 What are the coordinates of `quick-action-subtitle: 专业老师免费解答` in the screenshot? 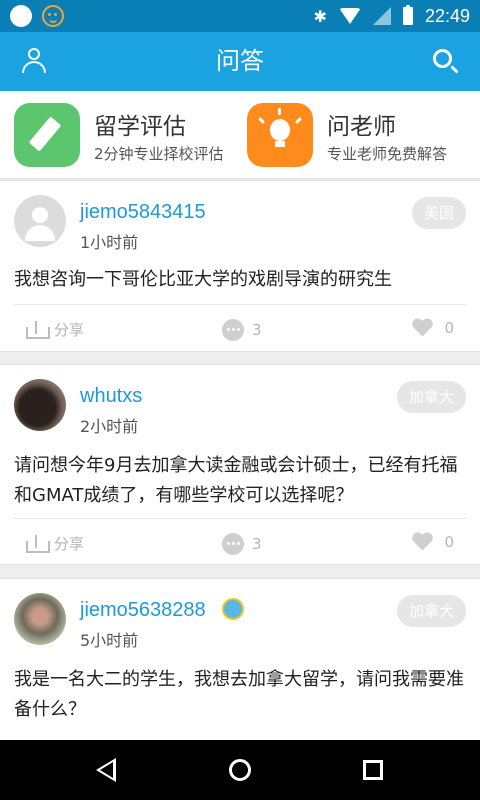 It's located at (387, 154).